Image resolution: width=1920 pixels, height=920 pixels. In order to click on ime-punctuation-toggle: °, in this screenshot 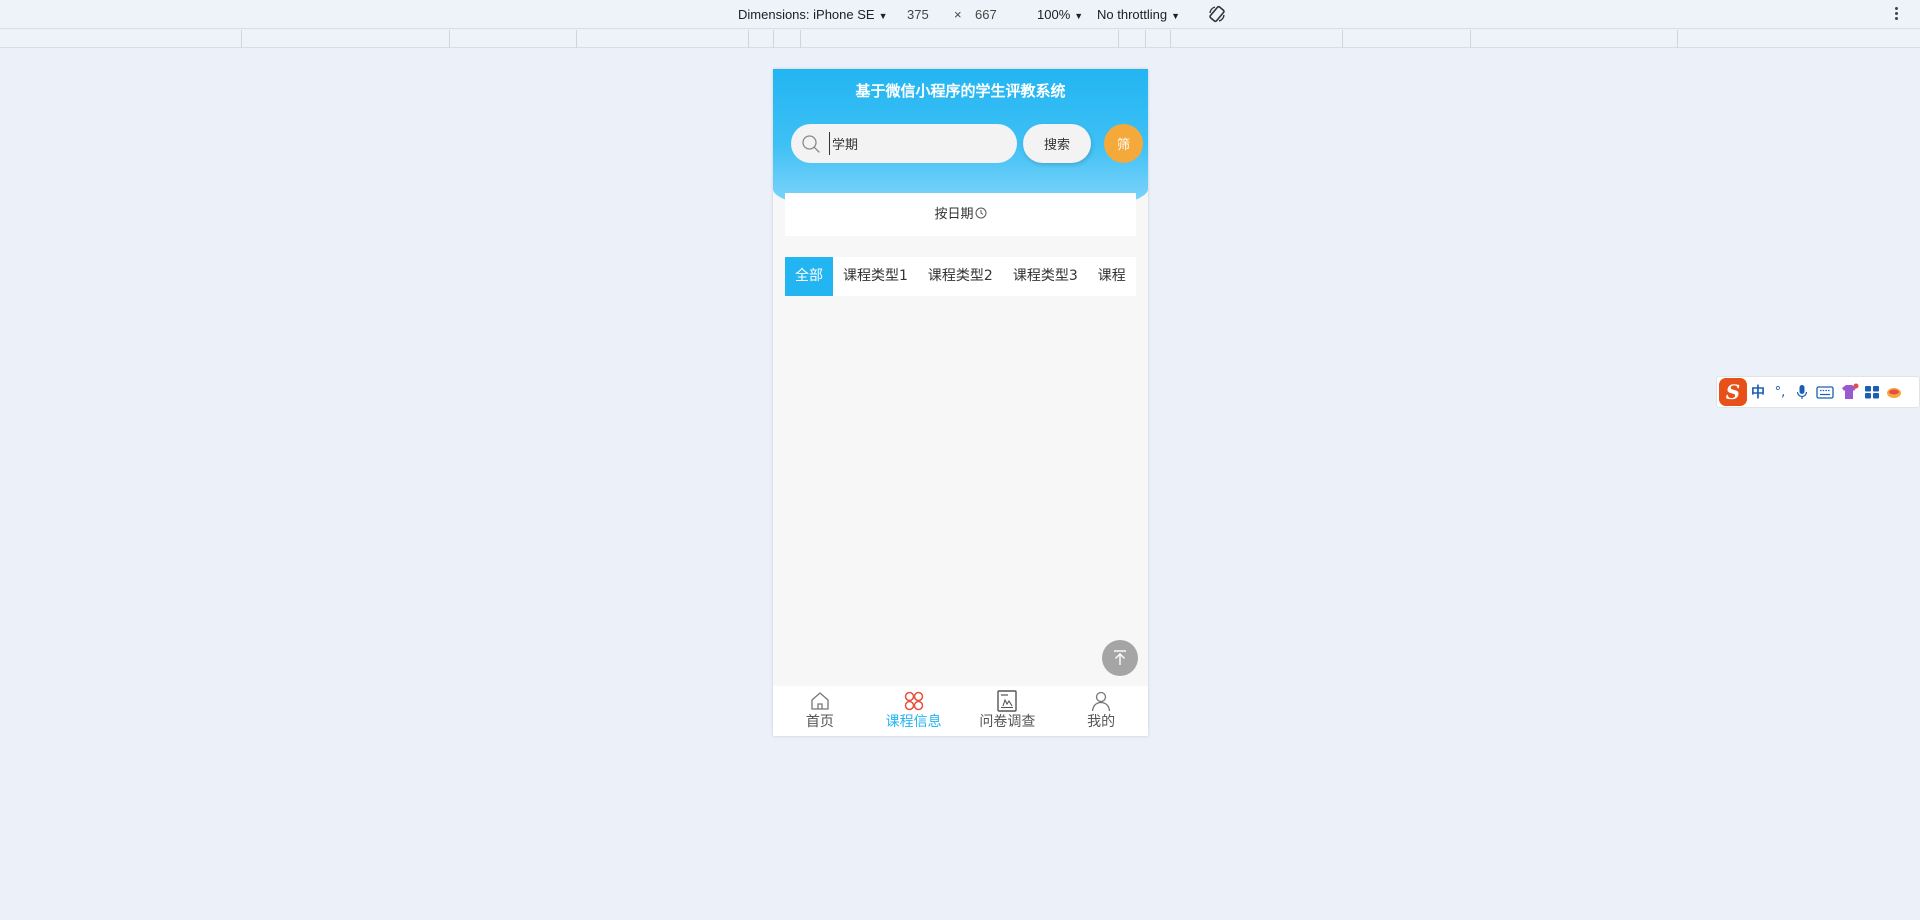, I will do `click(1780, 392)`.